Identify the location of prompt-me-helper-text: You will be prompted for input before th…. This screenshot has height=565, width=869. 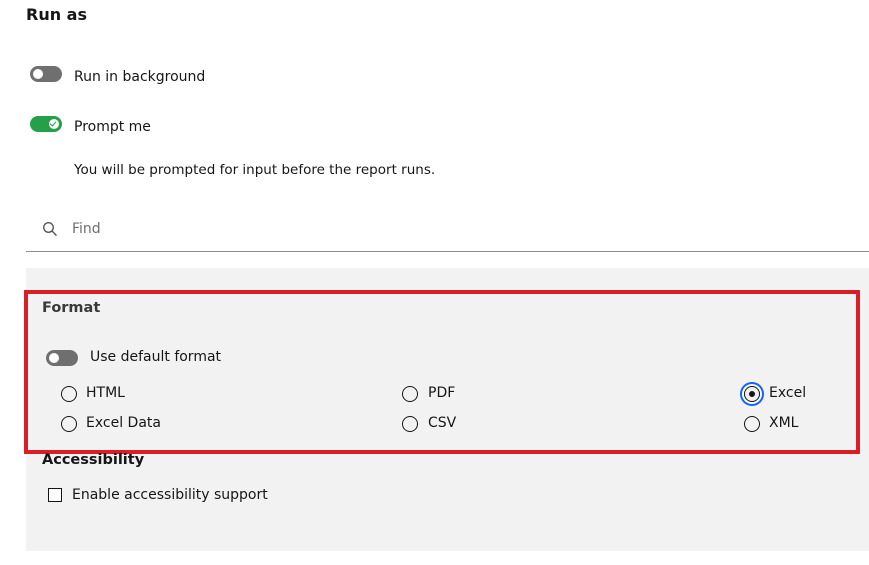
(255, 170).